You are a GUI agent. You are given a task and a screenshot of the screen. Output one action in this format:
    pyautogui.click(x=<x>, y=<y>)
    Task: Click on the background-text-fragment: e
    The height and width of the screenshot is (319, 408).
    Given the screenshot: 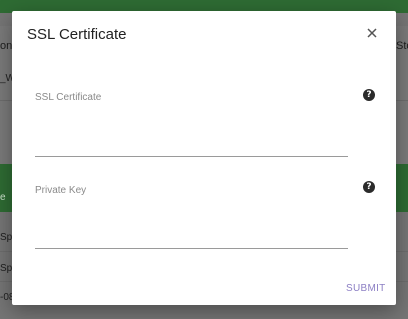 What is the action you would take?
    pyautogui.click(x=3, y=197)
    